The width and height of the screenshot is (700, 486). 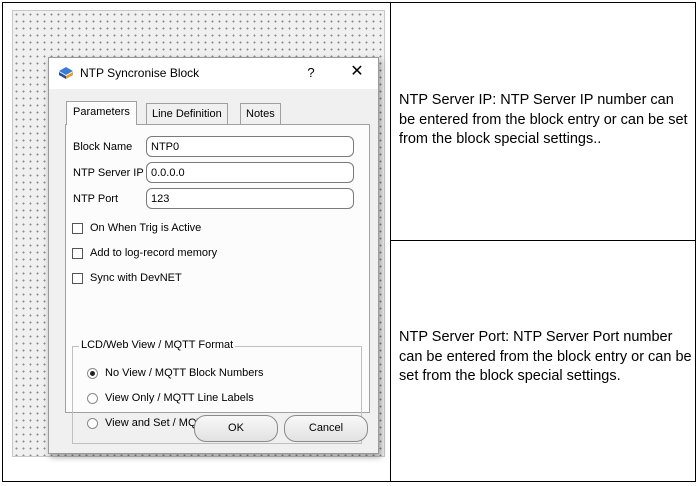 I want to click on tab-parameters: Parameters, so click(x=101, y=113).